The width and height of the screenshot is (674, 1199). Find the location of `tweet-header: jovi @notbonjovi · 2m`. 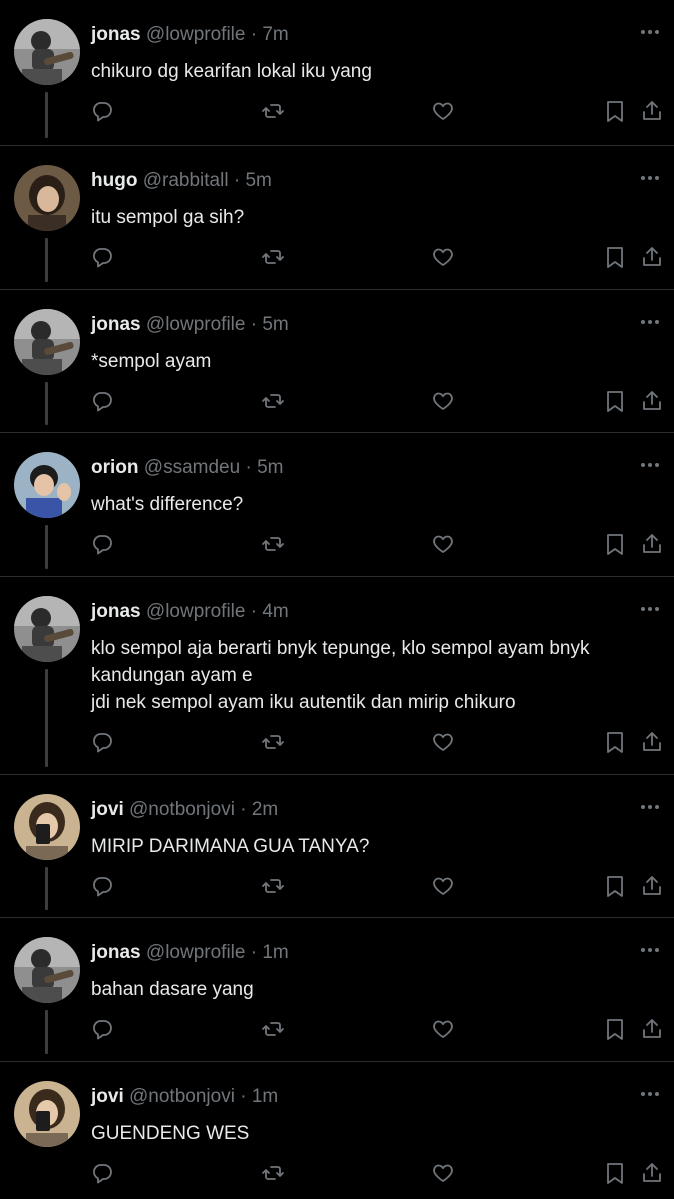

tweet-header: jovi @notbonjovi · 2m is located at coordinates (184, 810).